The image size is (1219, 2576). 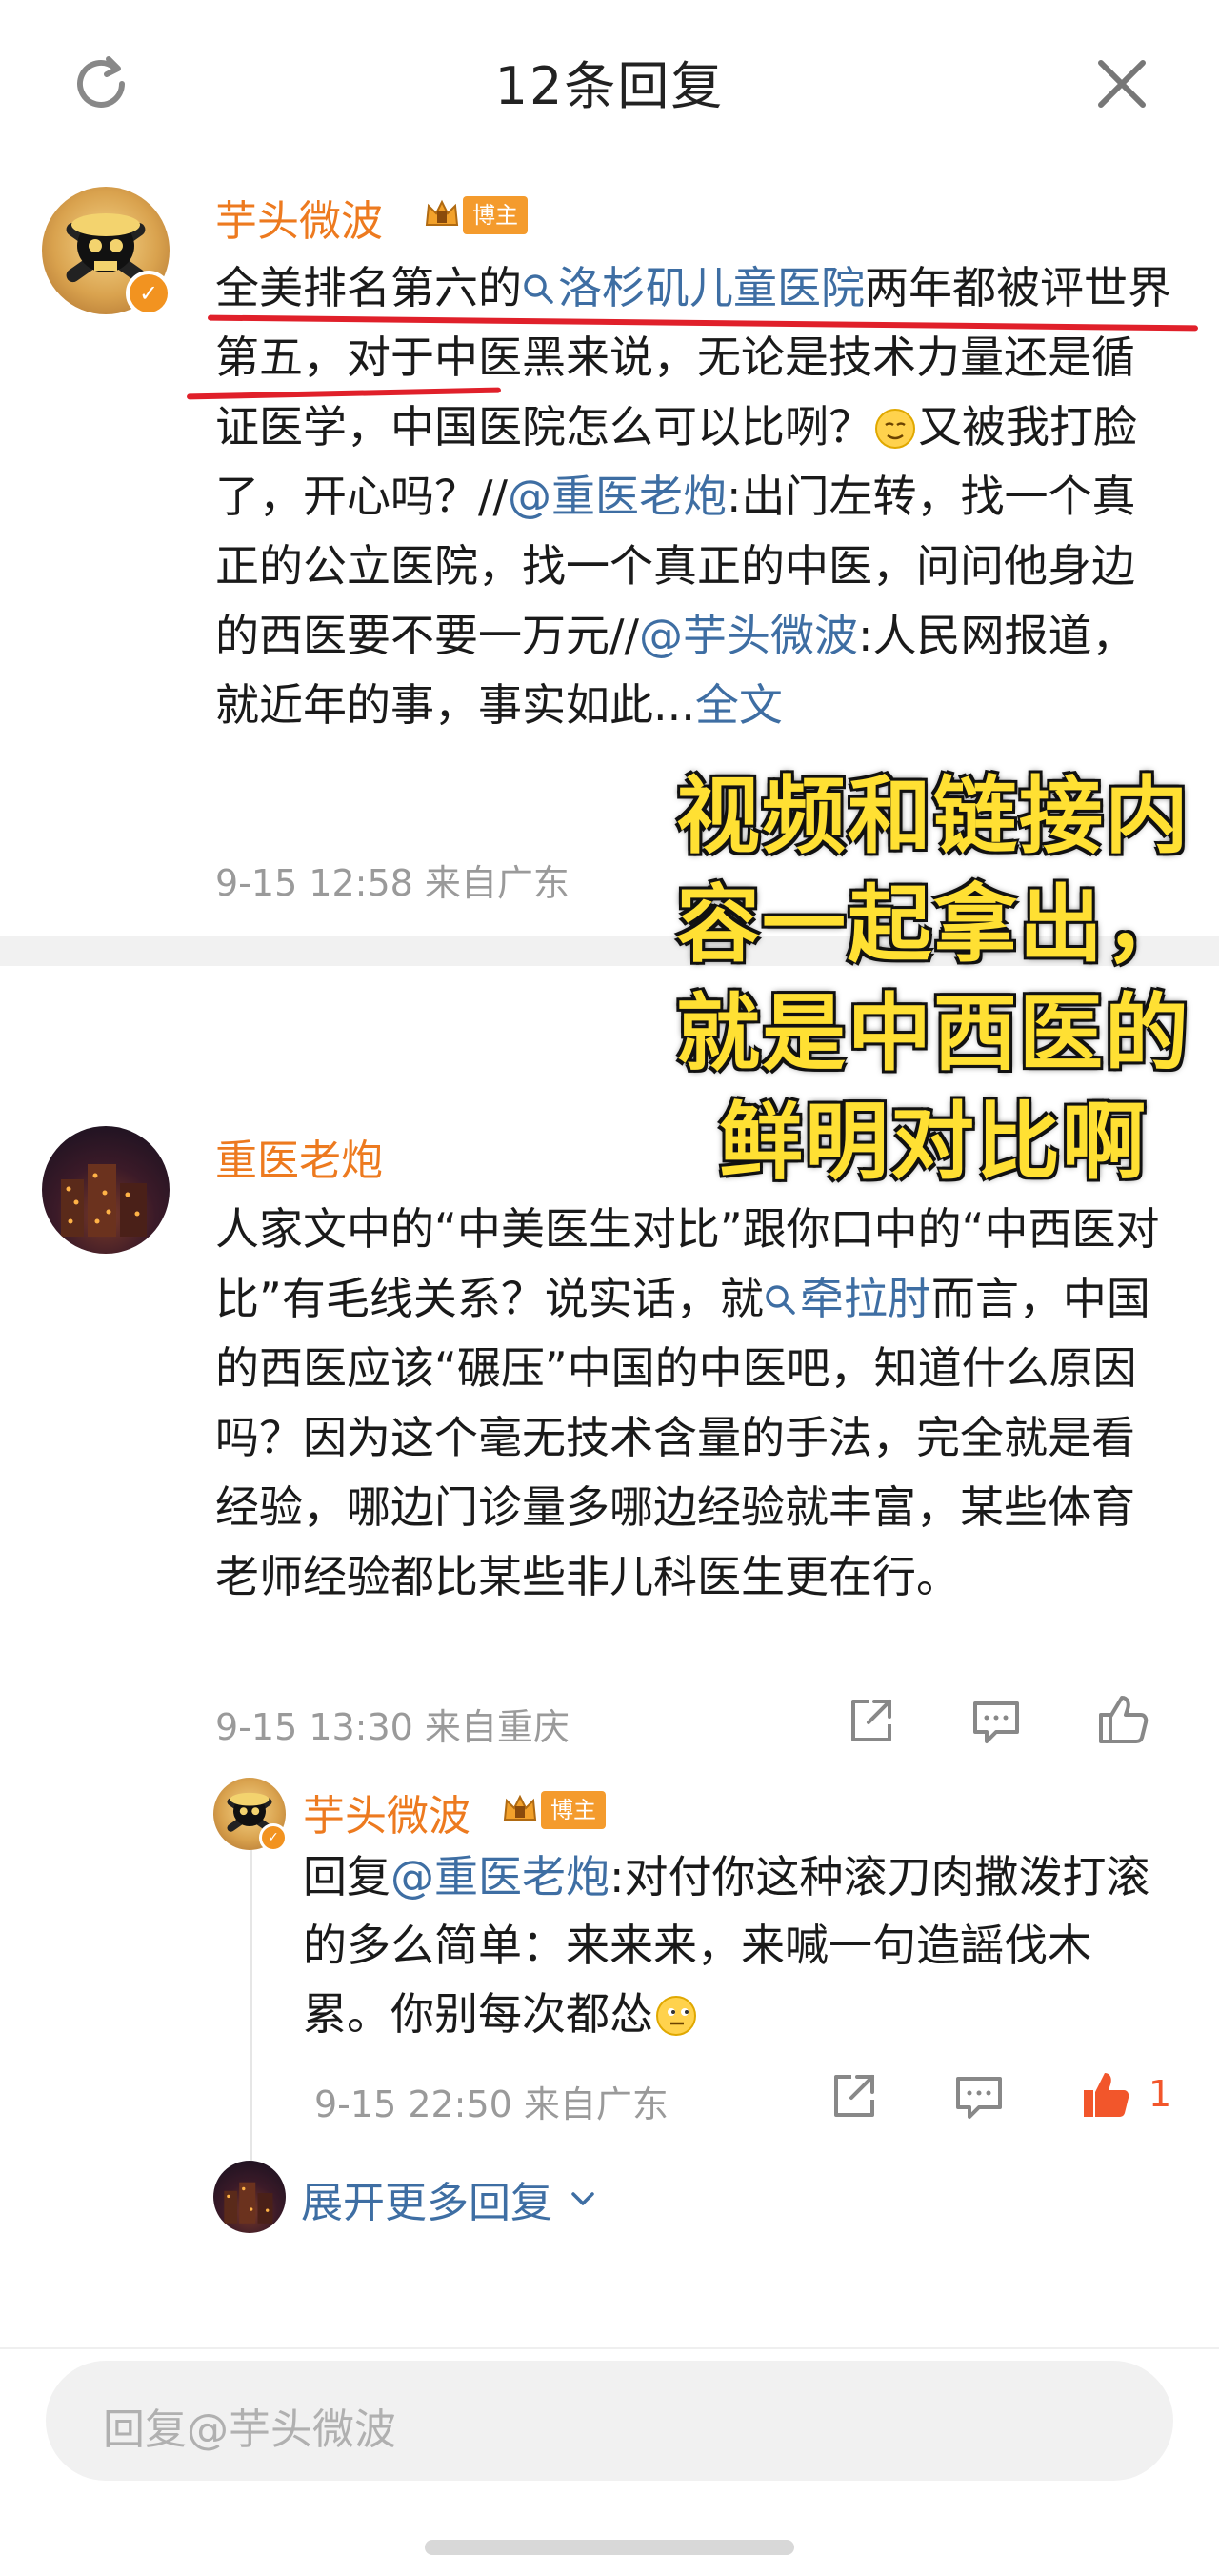 What do you see at coordinates (1160, 2094) in the screenshot?
I see `like-count: 1` at bounding box center [1160, 2094].